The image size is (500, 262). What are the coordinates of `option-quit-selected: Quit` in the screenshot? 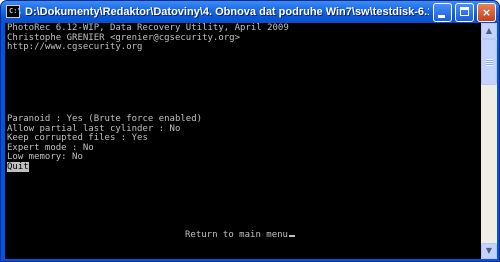 It's located at (18, 167).